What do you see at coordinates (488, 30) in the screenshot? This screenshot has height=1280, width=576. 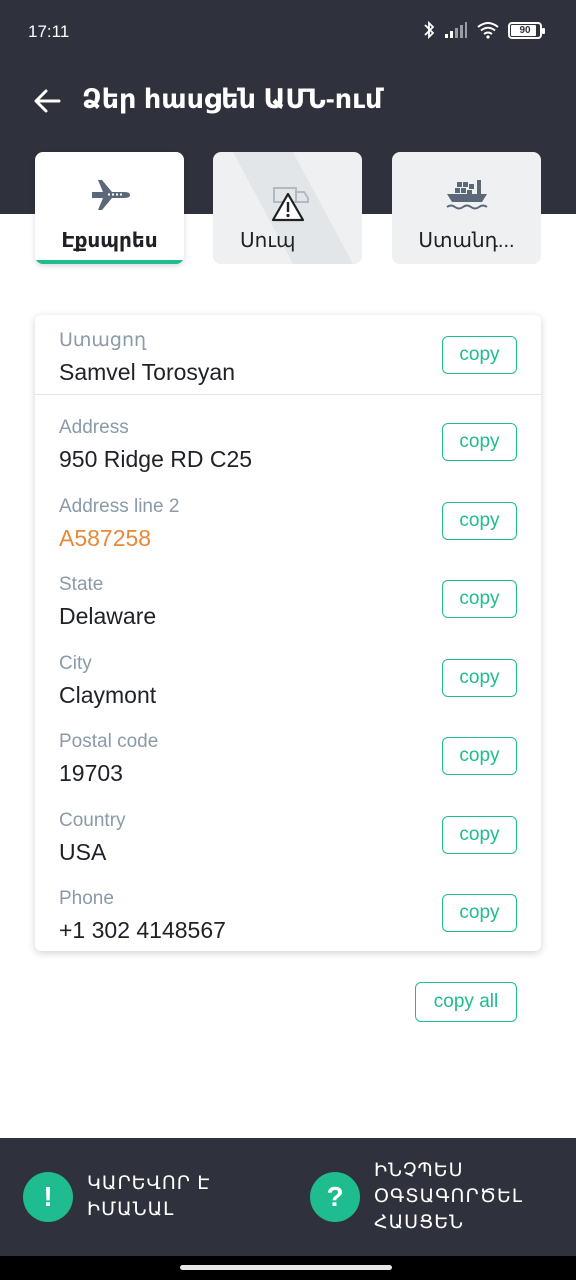 I see `wifi-icon` at bounding box center [488, 30].